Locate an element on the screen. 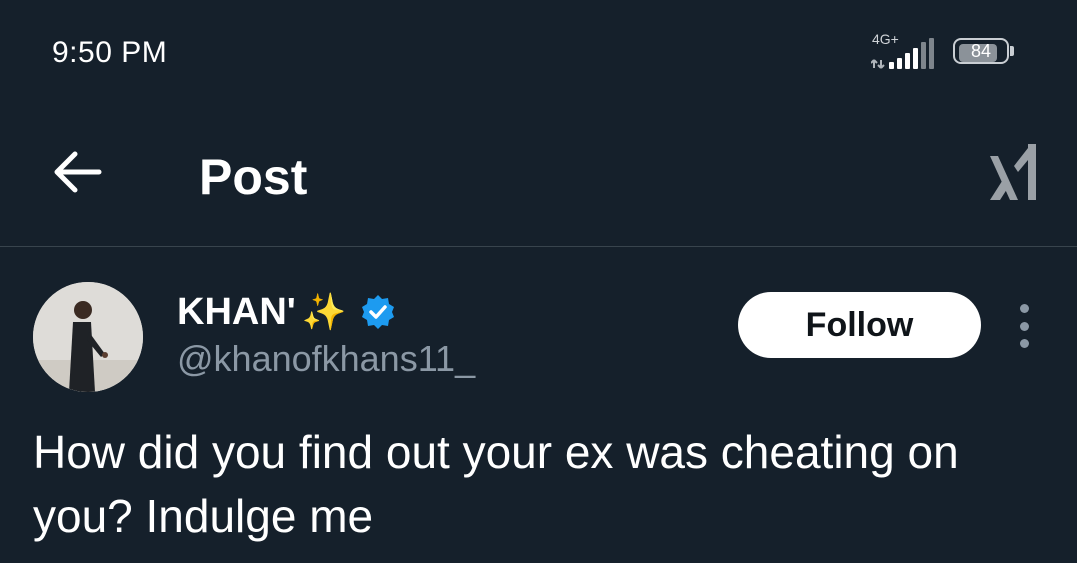  more-options-icon is located at coordinates (1024, 326).